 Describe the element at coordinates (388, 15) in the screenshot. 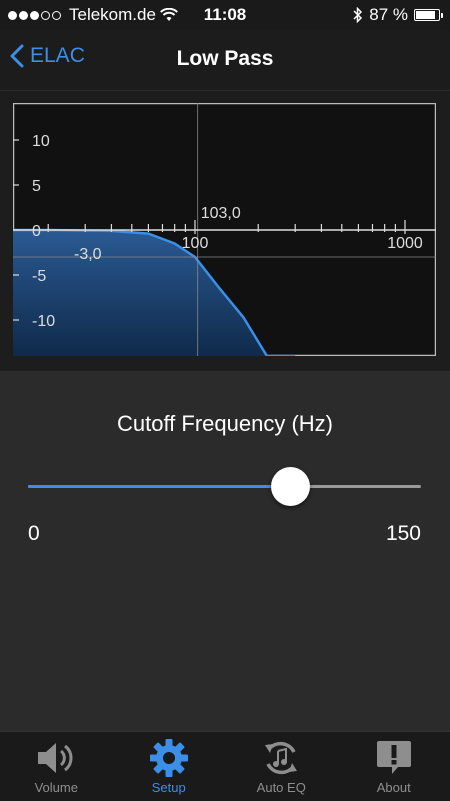

I see `battery-percent: 87 %` at that location.